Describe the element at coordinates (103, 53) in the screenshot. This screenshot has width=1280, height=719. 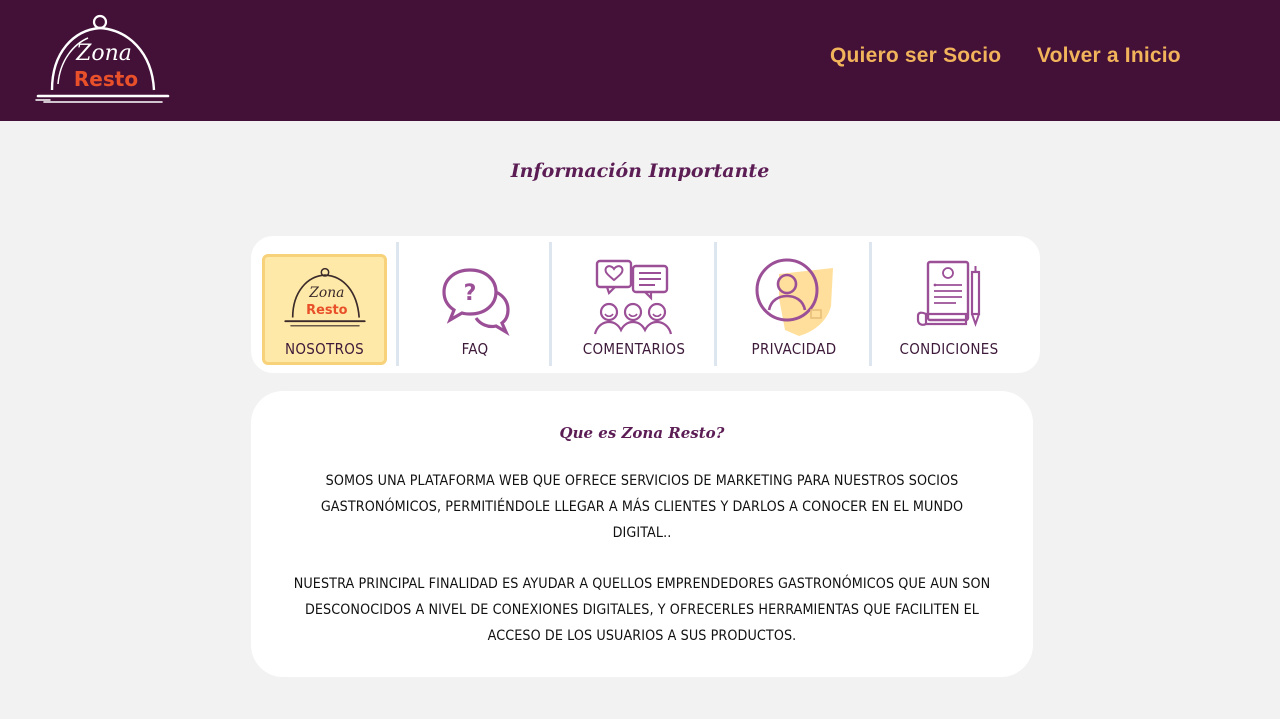
I see `logo-text-top: Zona` at that location.